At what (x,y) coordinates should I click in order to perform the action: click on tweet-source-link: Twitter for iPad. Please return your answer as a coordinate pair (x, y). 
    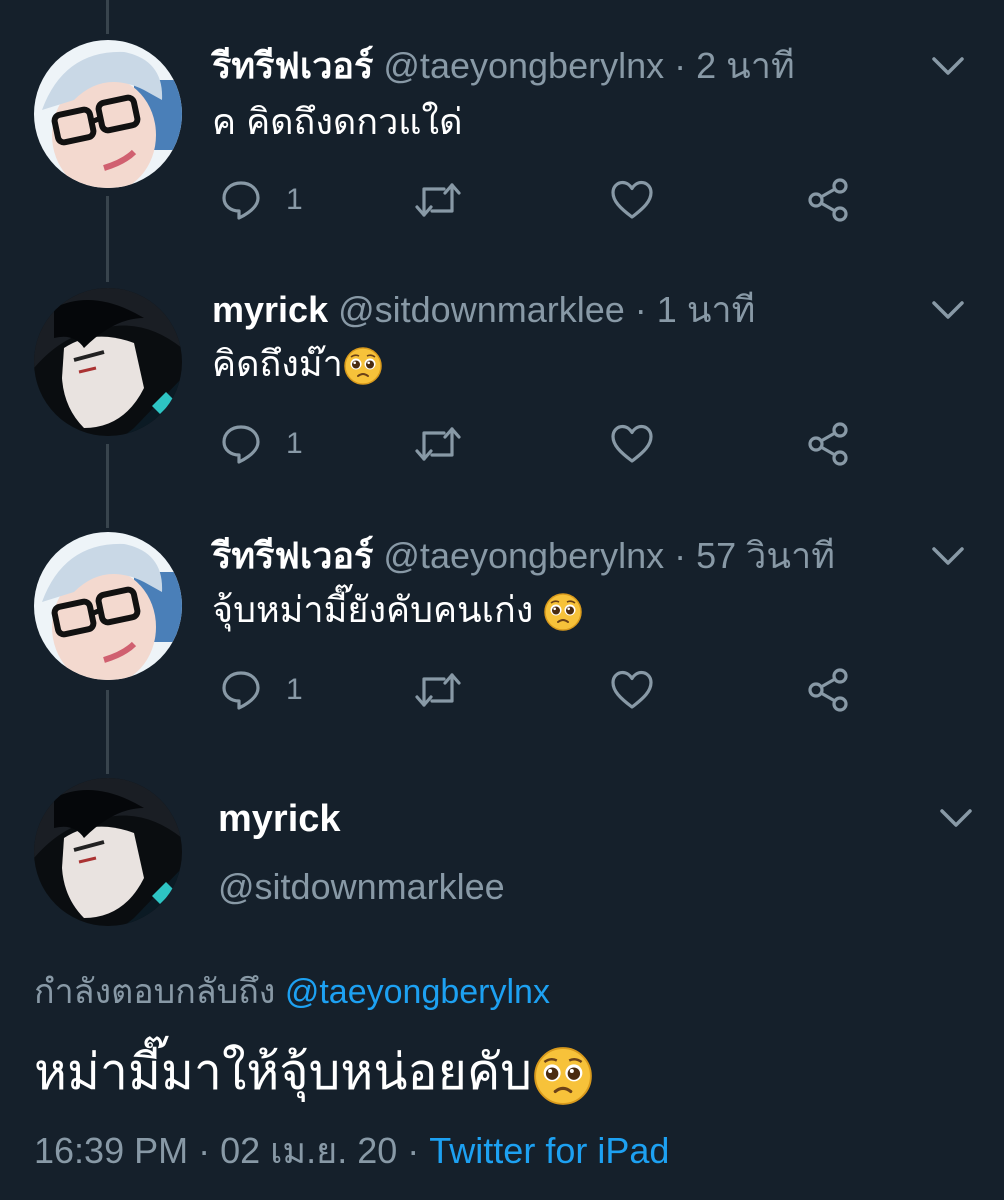
    Looking at the image, I should click on (549, 1150).